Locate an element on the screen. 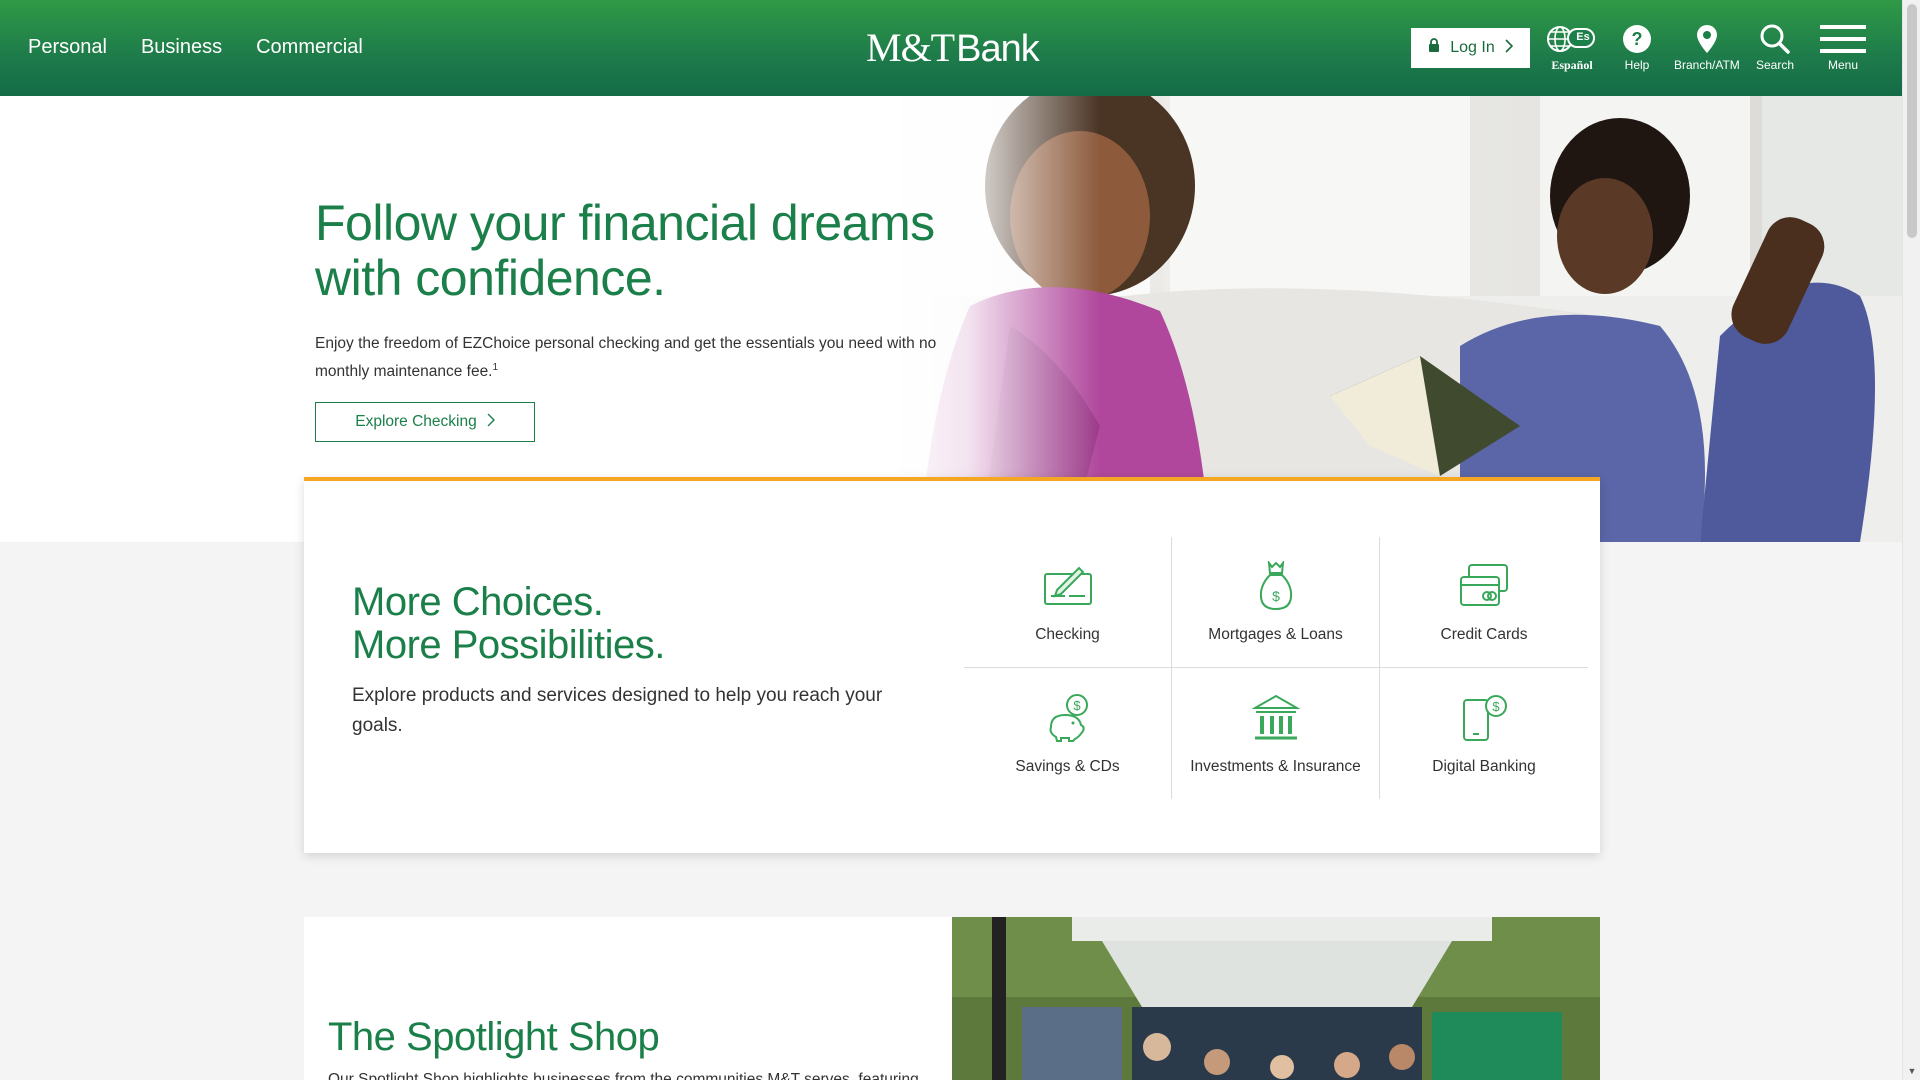  tile-label: Credit Cards is located at coordinates (1484, 634).